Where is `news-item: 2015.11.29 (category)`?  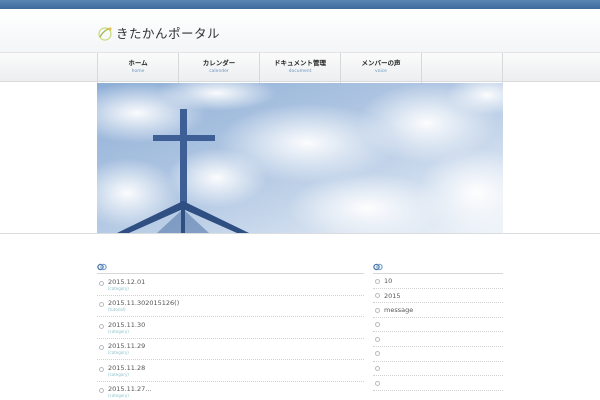
news-item: 2015.11.29 (category) is located at coordinates (230, 349).